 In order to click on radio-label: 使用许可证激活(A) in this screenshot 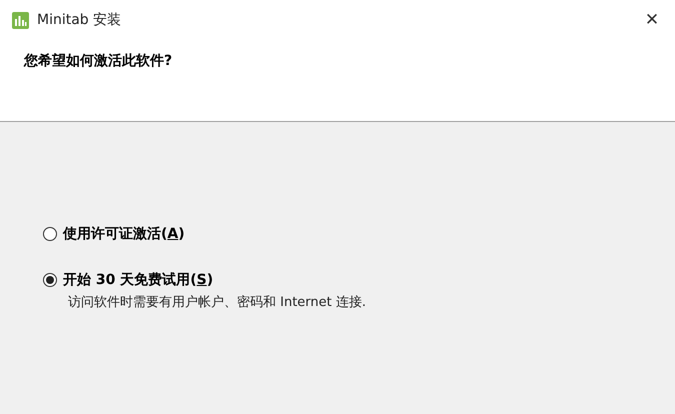, I will do `click(124, 234)`.